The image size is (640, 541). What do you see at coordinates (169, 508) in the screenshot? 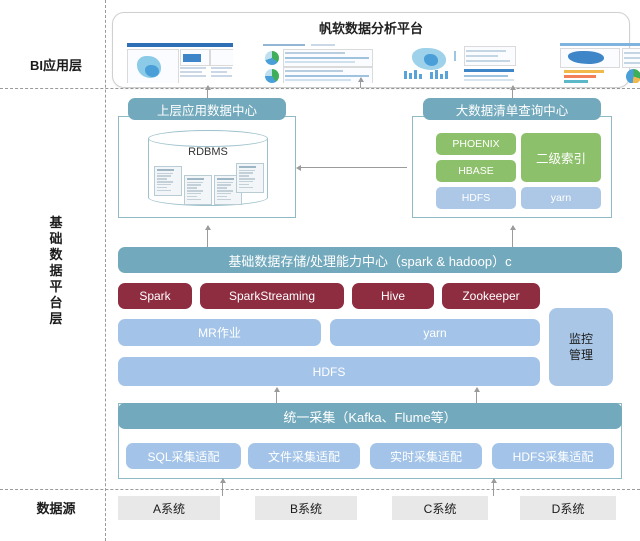
I see `source-system-a: A系统` at bounding box center [169, 508].